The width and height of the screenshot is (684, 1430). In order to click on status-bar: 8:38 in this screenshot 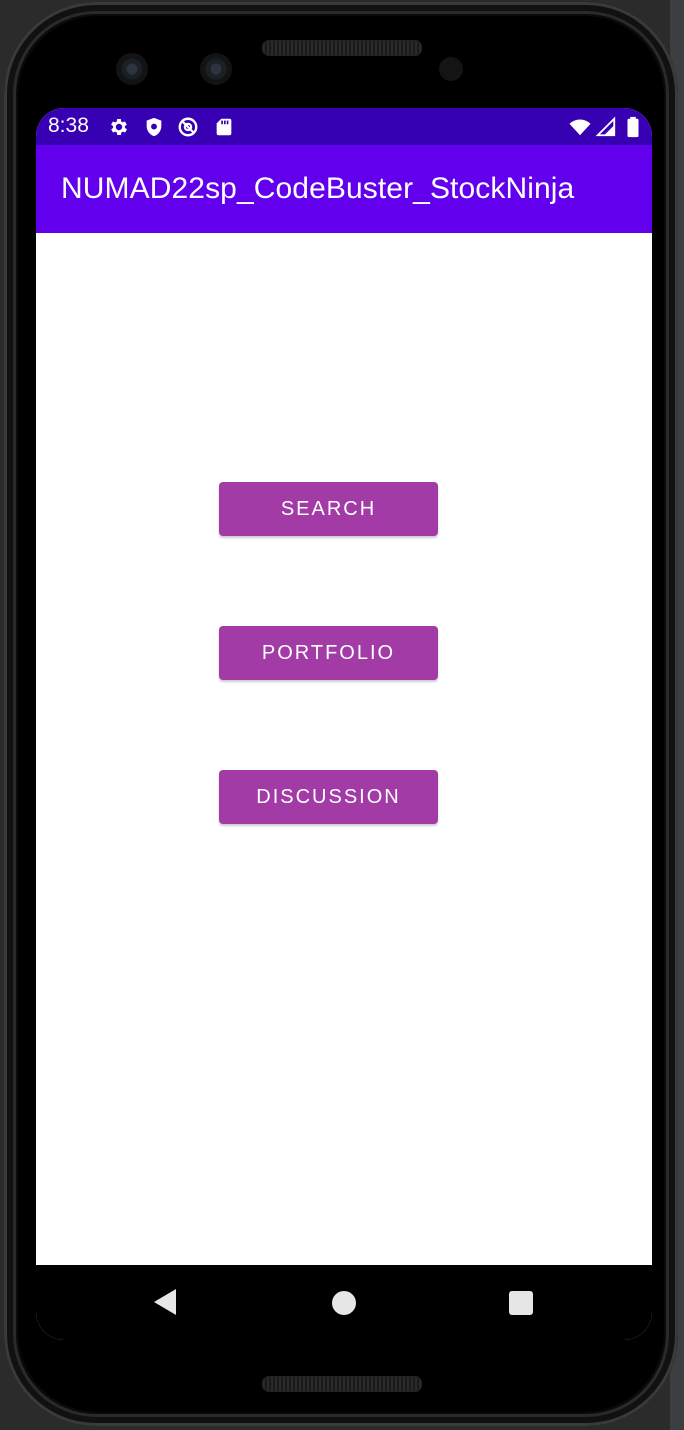, I will do `click(344, 126)`.